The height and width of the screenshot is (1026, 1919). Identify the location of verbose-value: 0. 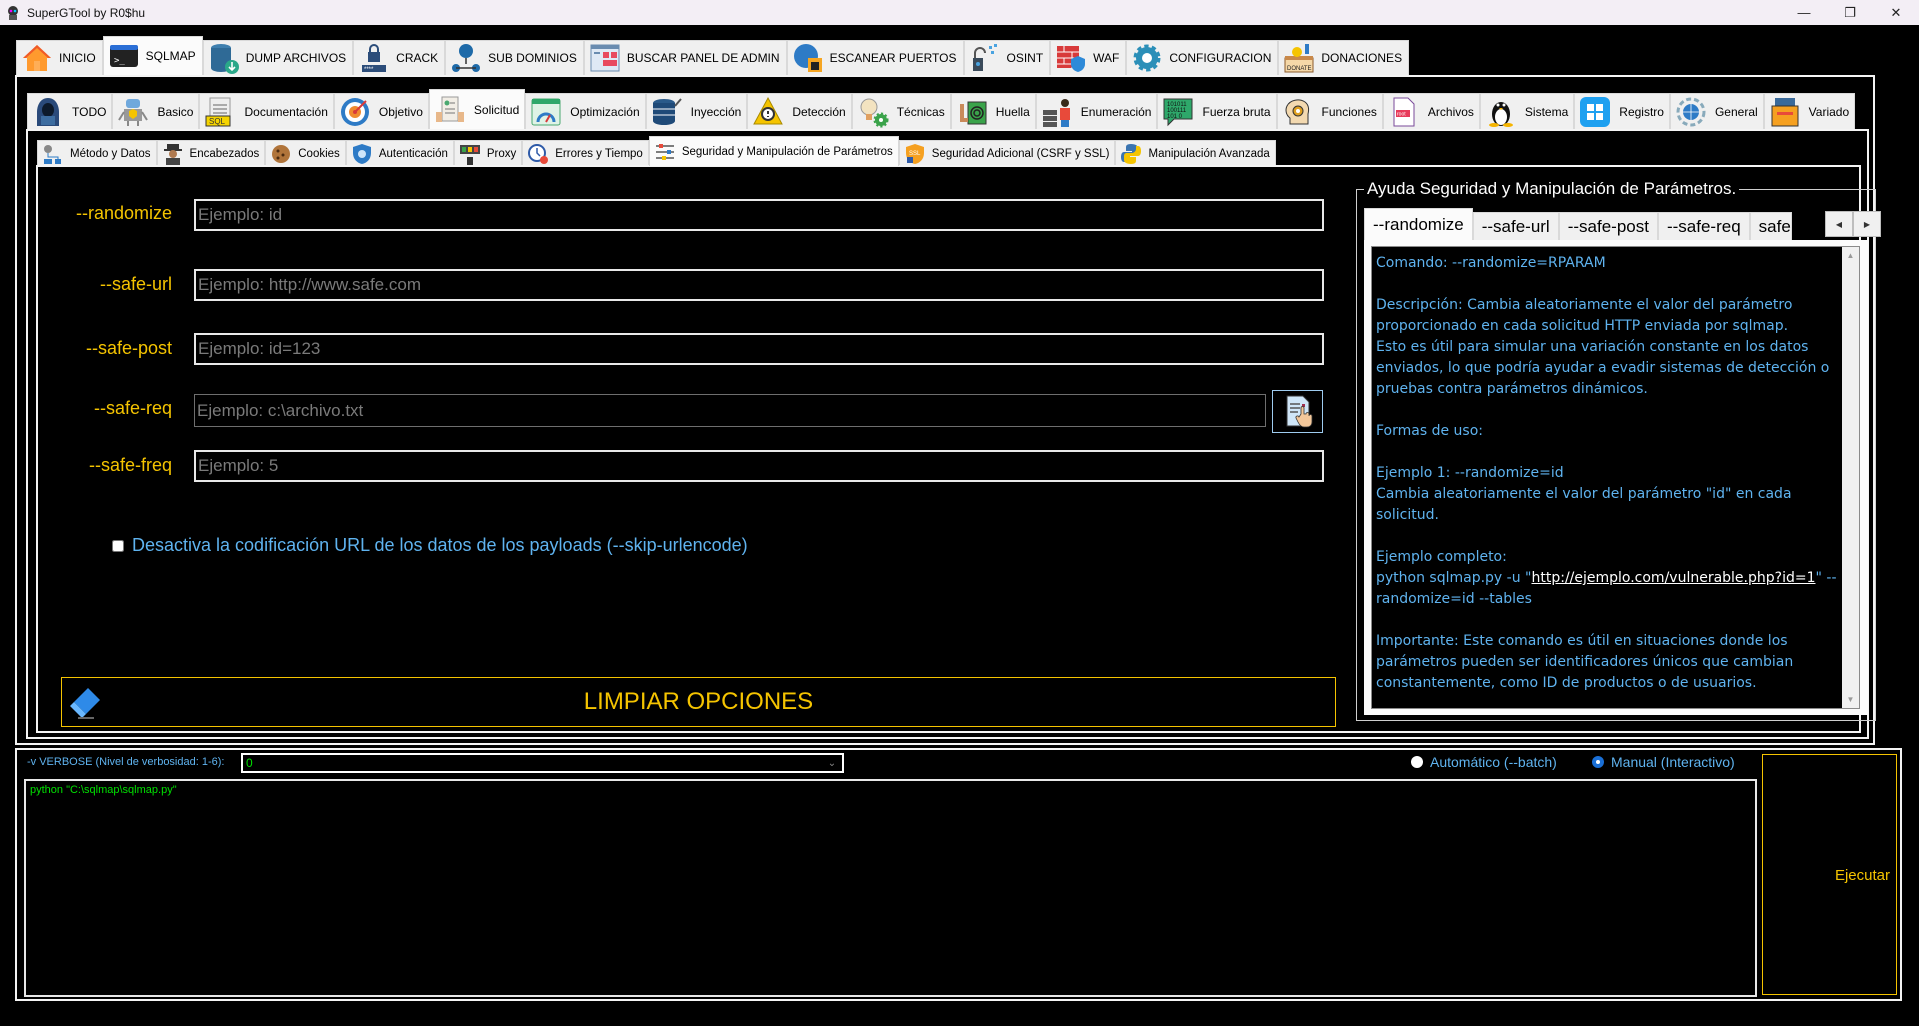
(249, 763).